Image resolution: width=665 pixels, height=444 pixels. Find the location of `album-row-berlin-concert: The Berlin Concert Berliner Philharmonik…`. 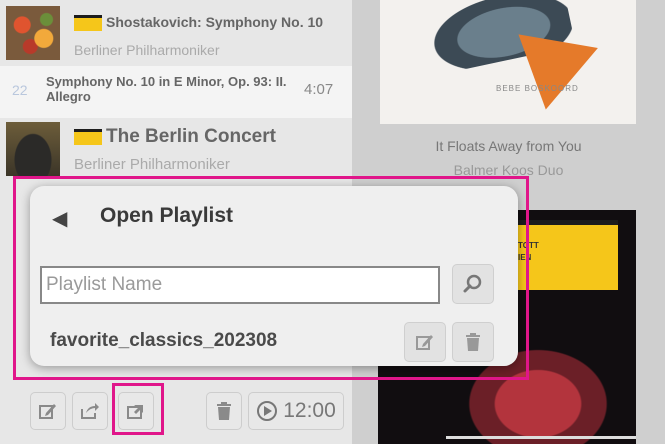

album-row-berlin-concert: The Berlin Concert Berliner Philharmonik… is located at coordinates (176, 151).